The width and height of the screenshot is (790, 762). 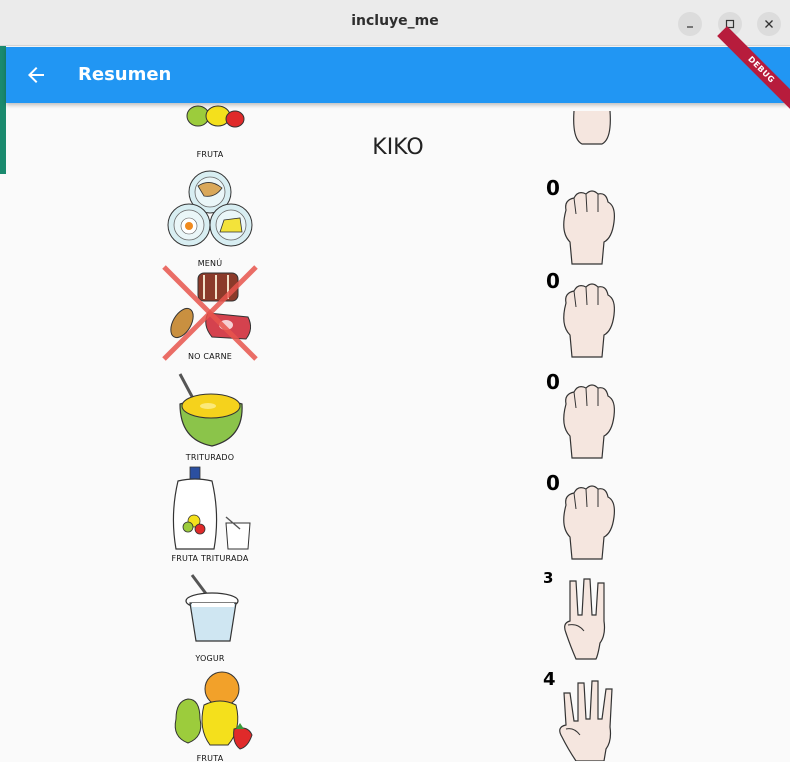 I want to click on puree-bowl-icon: TRITURADO, so click(x=210, y=414).